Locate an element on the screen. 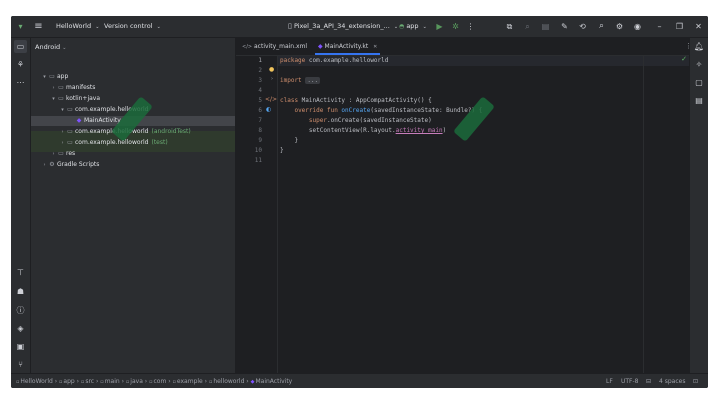 This screenshot has height=406, width=720. fold-icon: › is located at coordinates (272, 79).